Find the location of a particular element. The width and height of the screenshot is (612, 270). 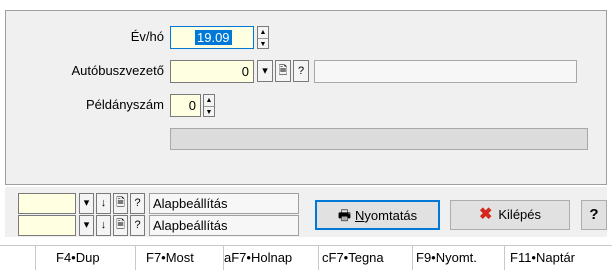

driver-lookup-button: ? is located at coordinates (301, 71).